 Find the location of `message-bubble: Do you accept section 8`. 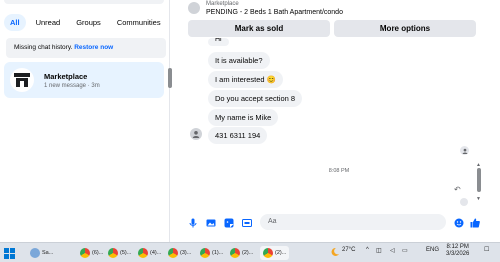

message-bubble: Do you accept section 8 is located at coordinates (255, 98).